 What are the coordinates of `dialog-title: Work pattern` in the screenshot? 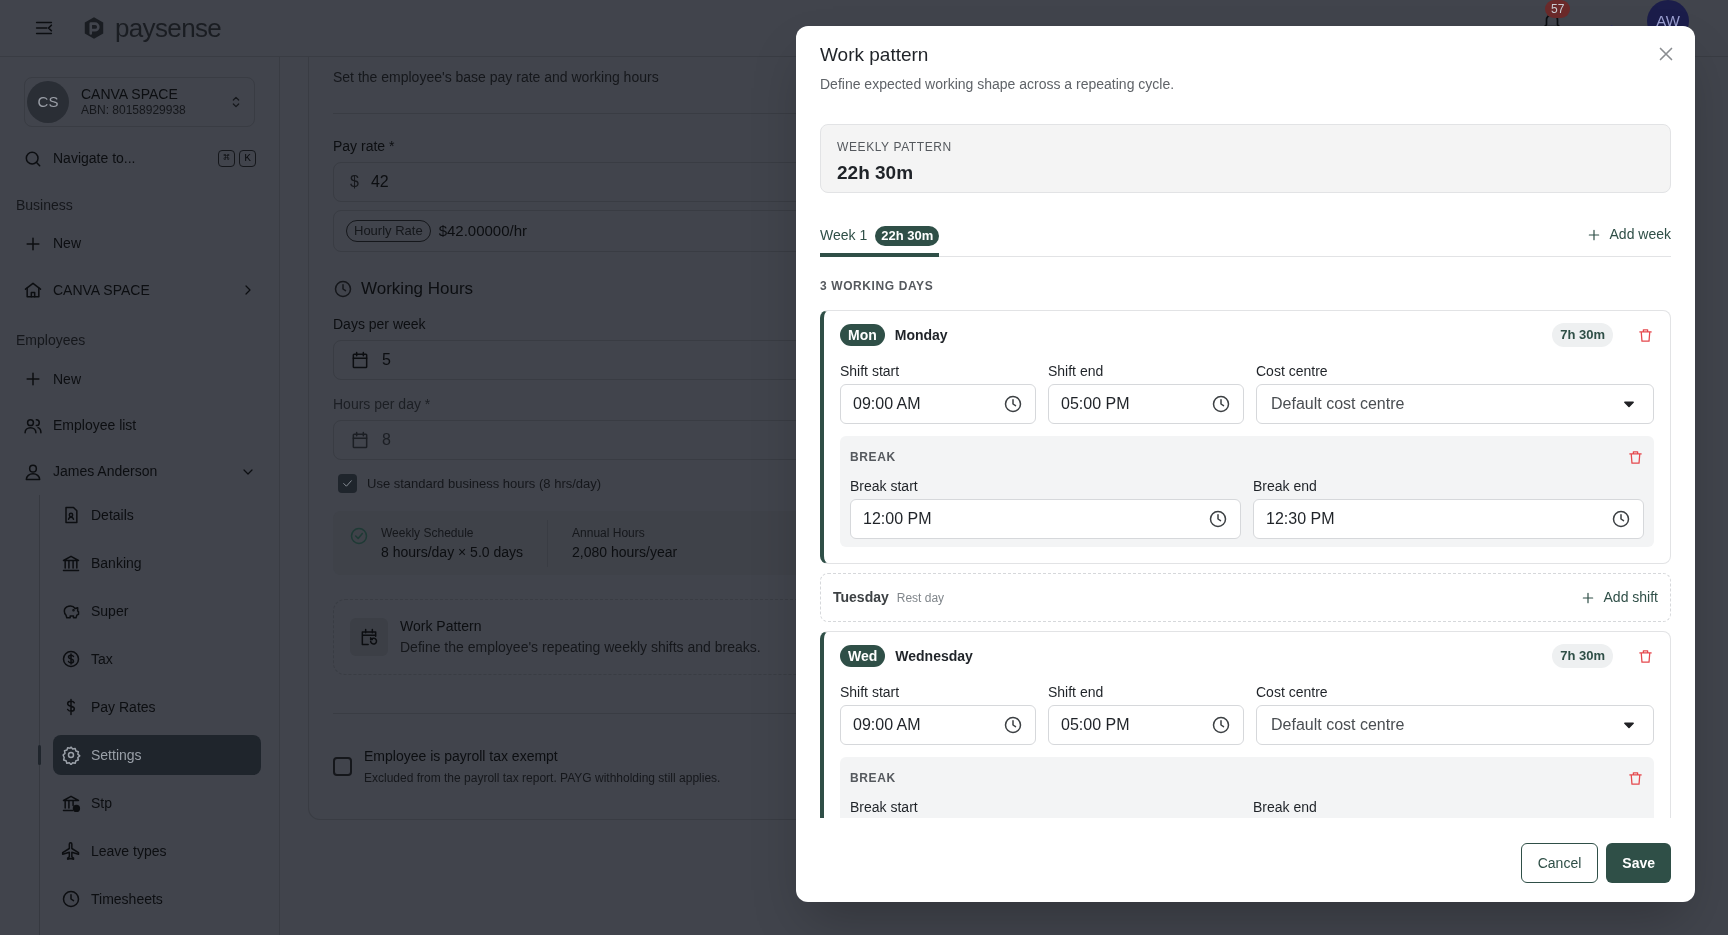 It's located at (874, 55).